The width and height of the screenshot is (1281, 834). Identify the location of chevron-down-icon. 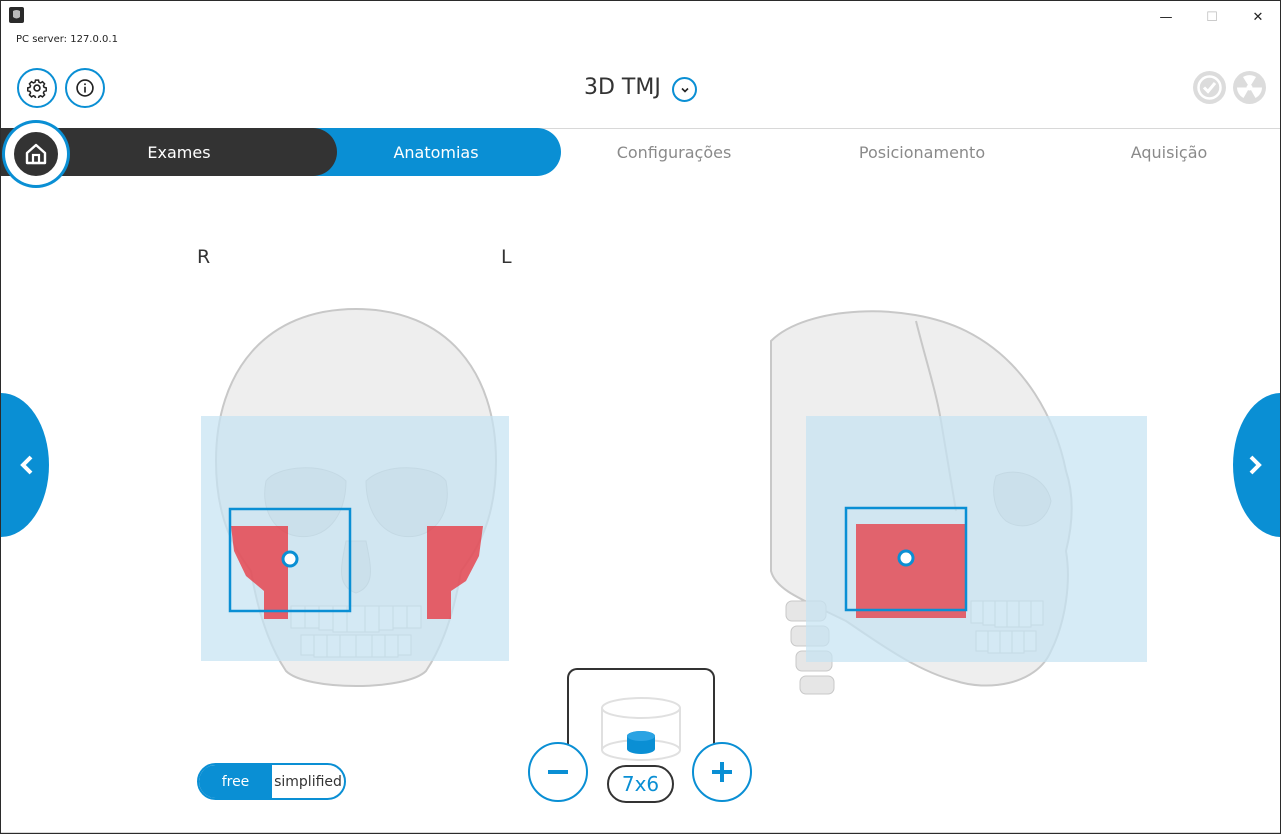
(684, 90).